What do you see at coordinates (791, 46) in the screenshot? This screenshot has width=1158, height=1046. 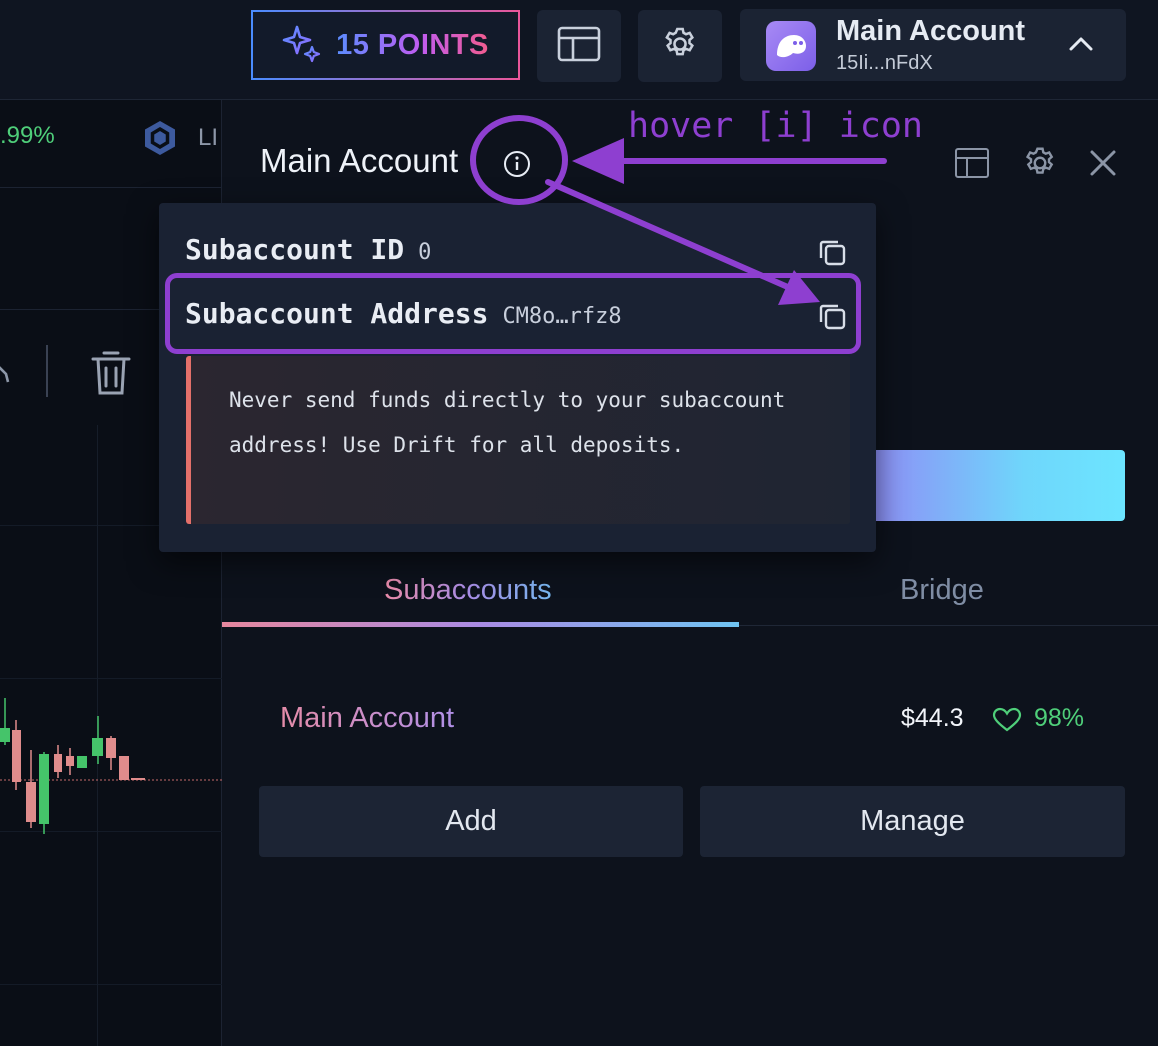 I see `ghost-avatar-icon` at bounding box center [791, 46].